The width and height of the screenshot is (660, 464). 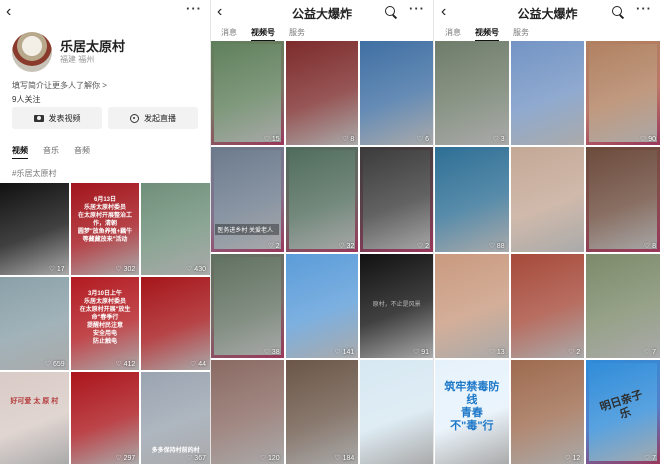 I want to click on video-thumbnail: 医务进乡村 关爱老人 ♡ 2, so click(x=247, y=199).